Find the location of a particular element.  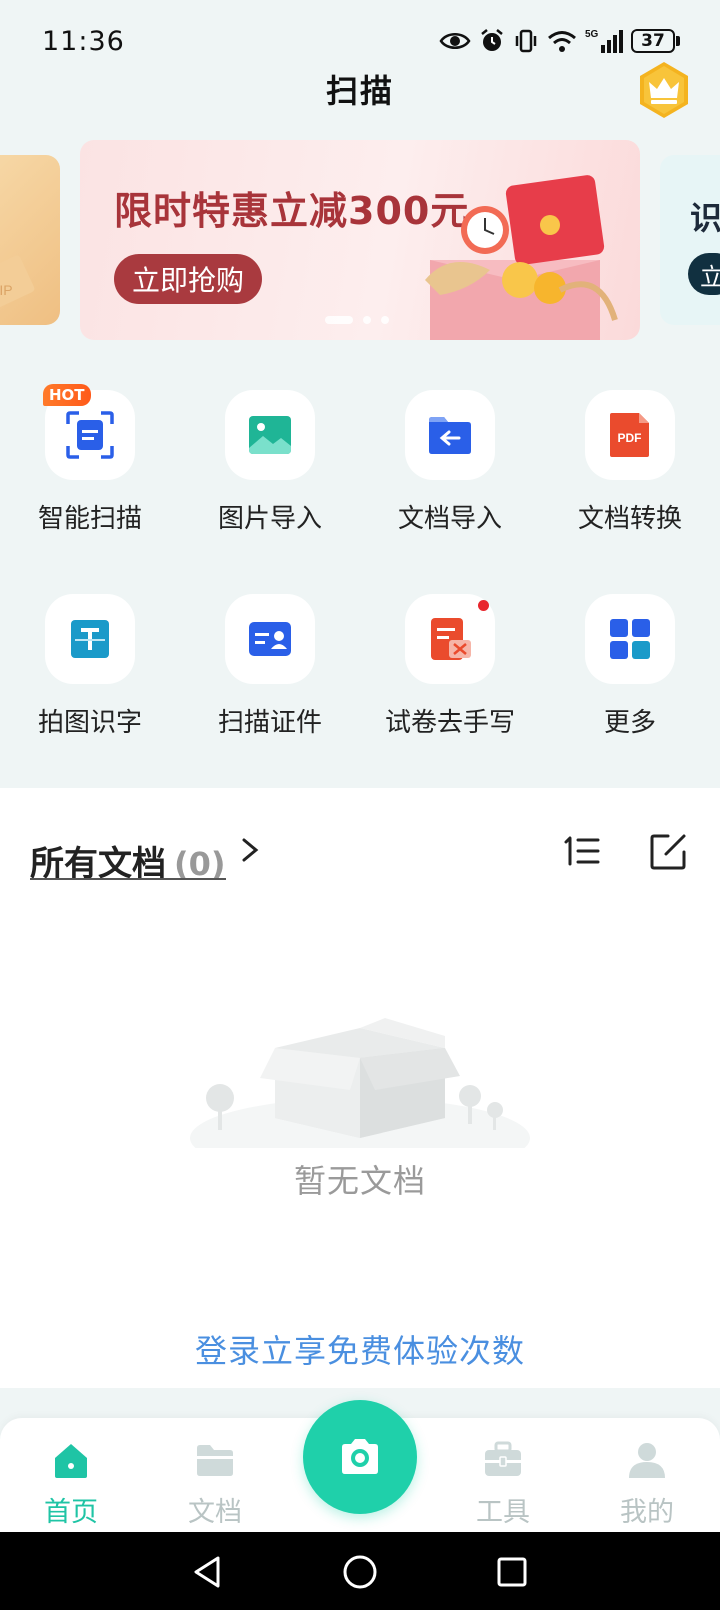

tool-label: 更多 is located at coordinates (629, 723).